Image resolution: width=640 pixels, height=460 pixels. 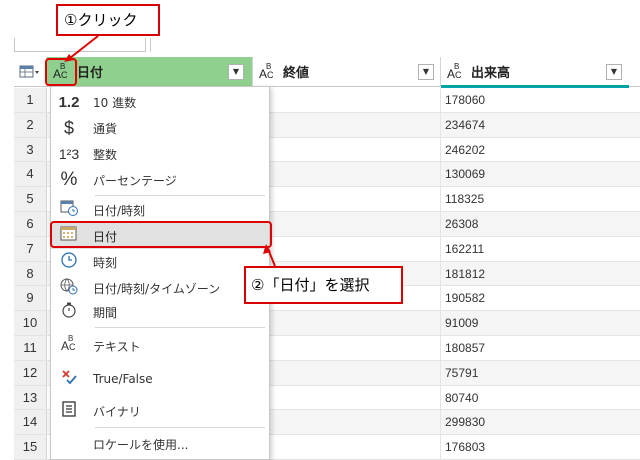 I want to click on row-number: 2, so click(x=30, y=124).